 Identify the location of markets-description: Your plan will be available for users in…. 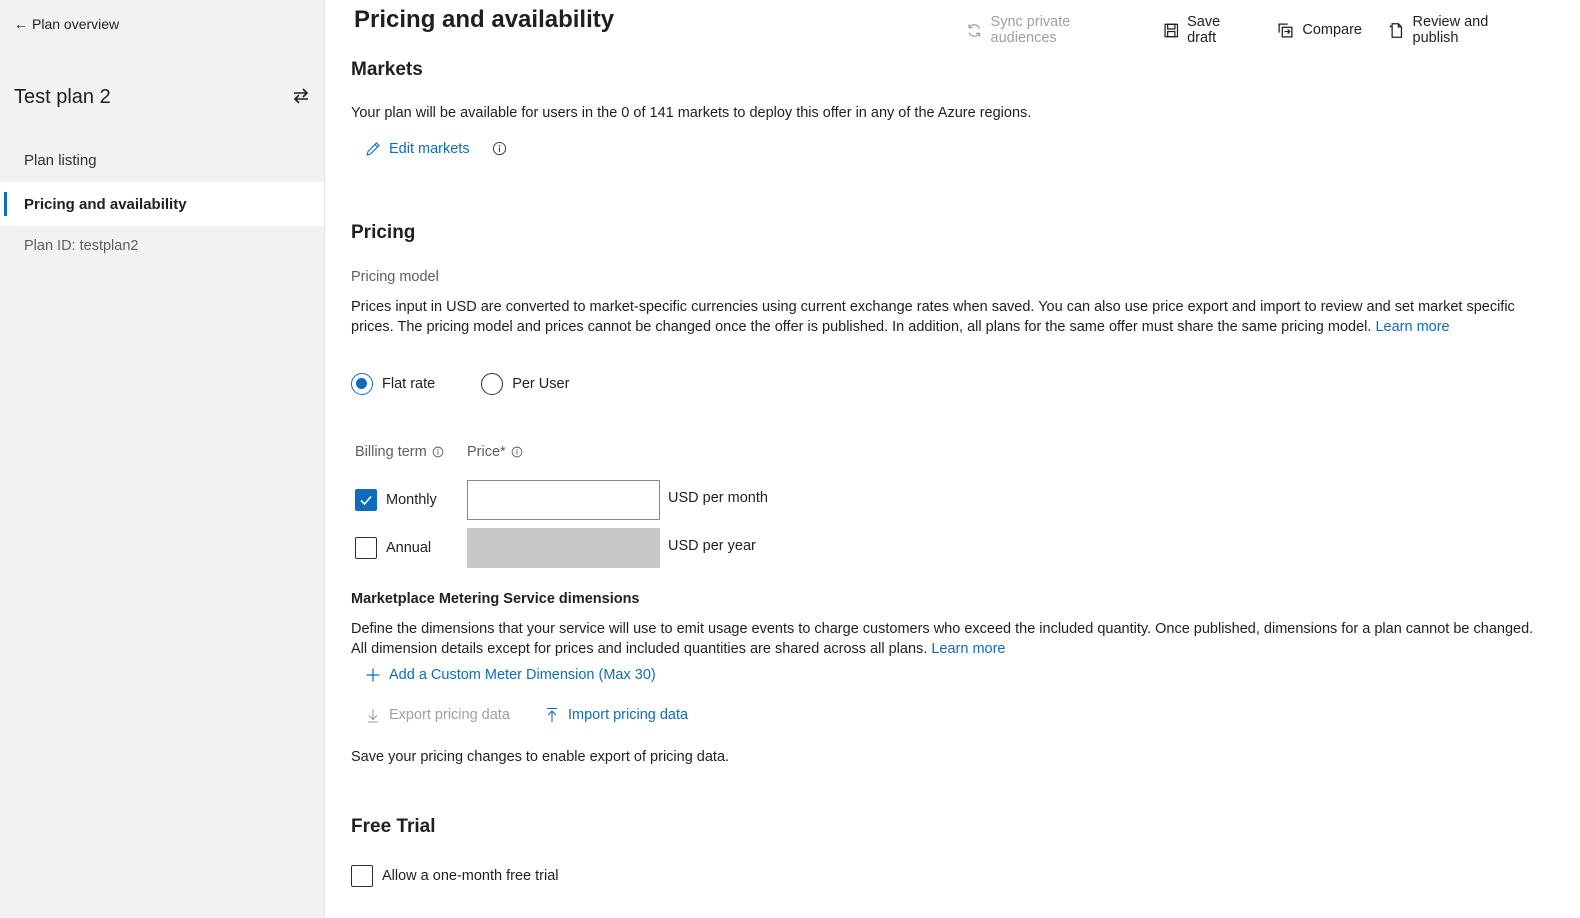
(691, 113).